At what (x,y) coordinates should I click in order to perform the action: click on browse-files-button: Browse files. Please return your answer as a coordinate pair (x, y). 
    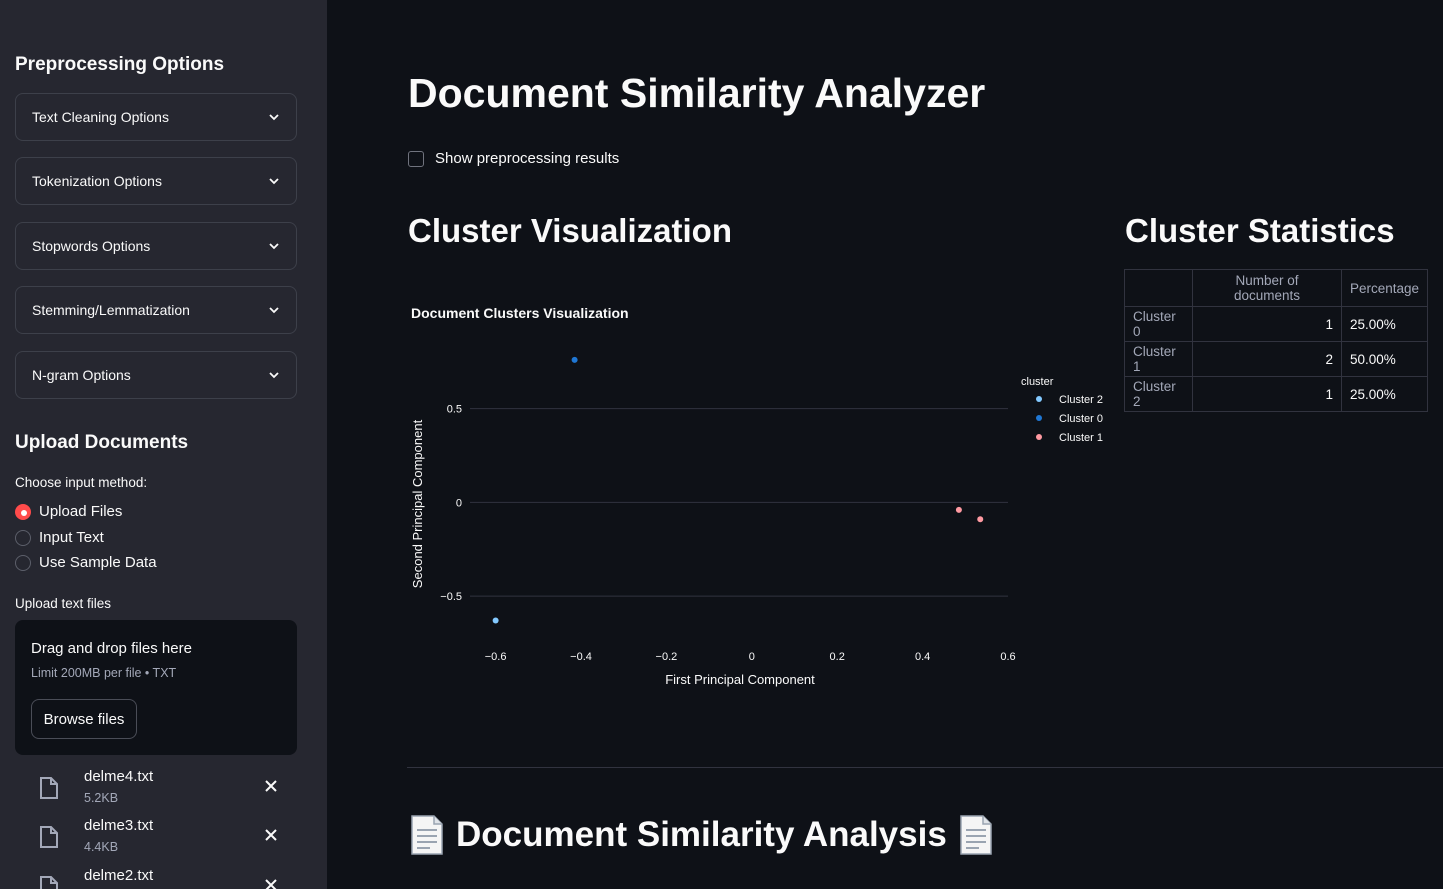
    Looking at the image, I should click on (84, 719).